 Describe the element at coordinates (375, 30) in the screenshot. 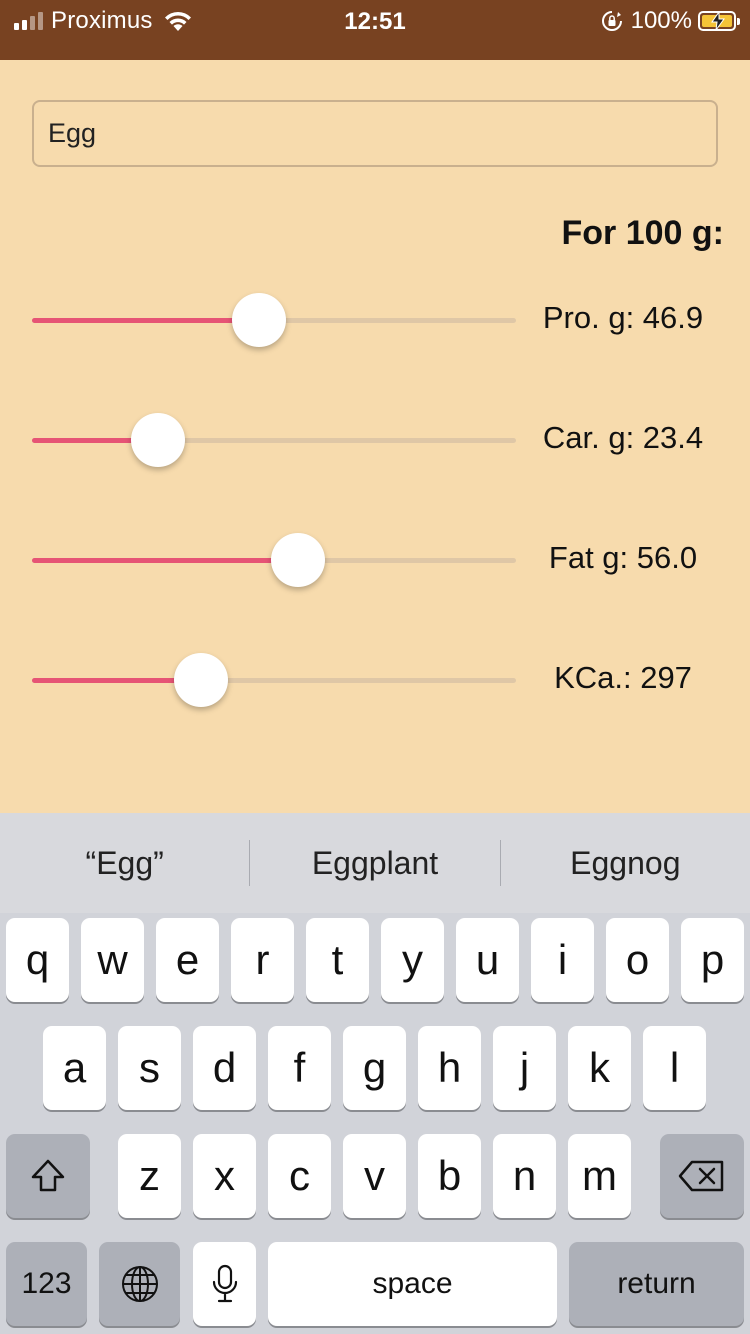

I see `status-bar: Proximus 12:51 100%` at that location.